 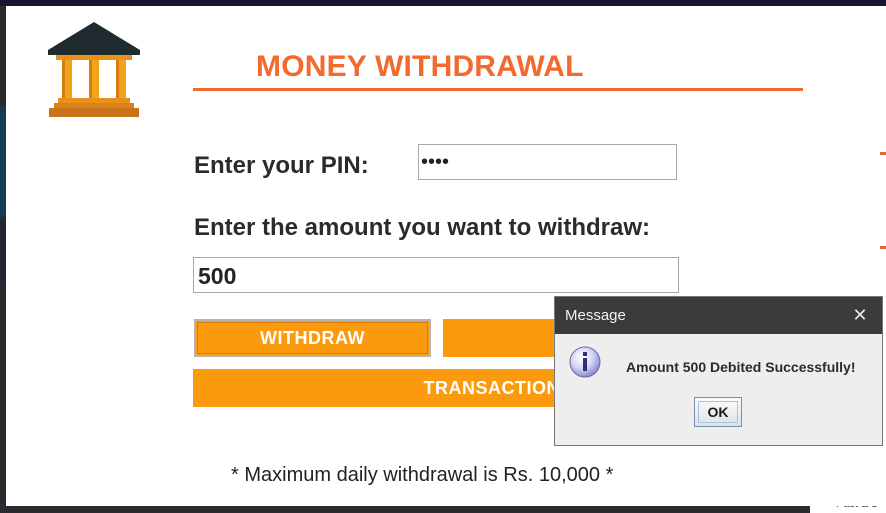 What do you see at coordinates (435, 162) in the screenshot?
I see `pin-field-value: ••••` at bounding box center [435, 162].